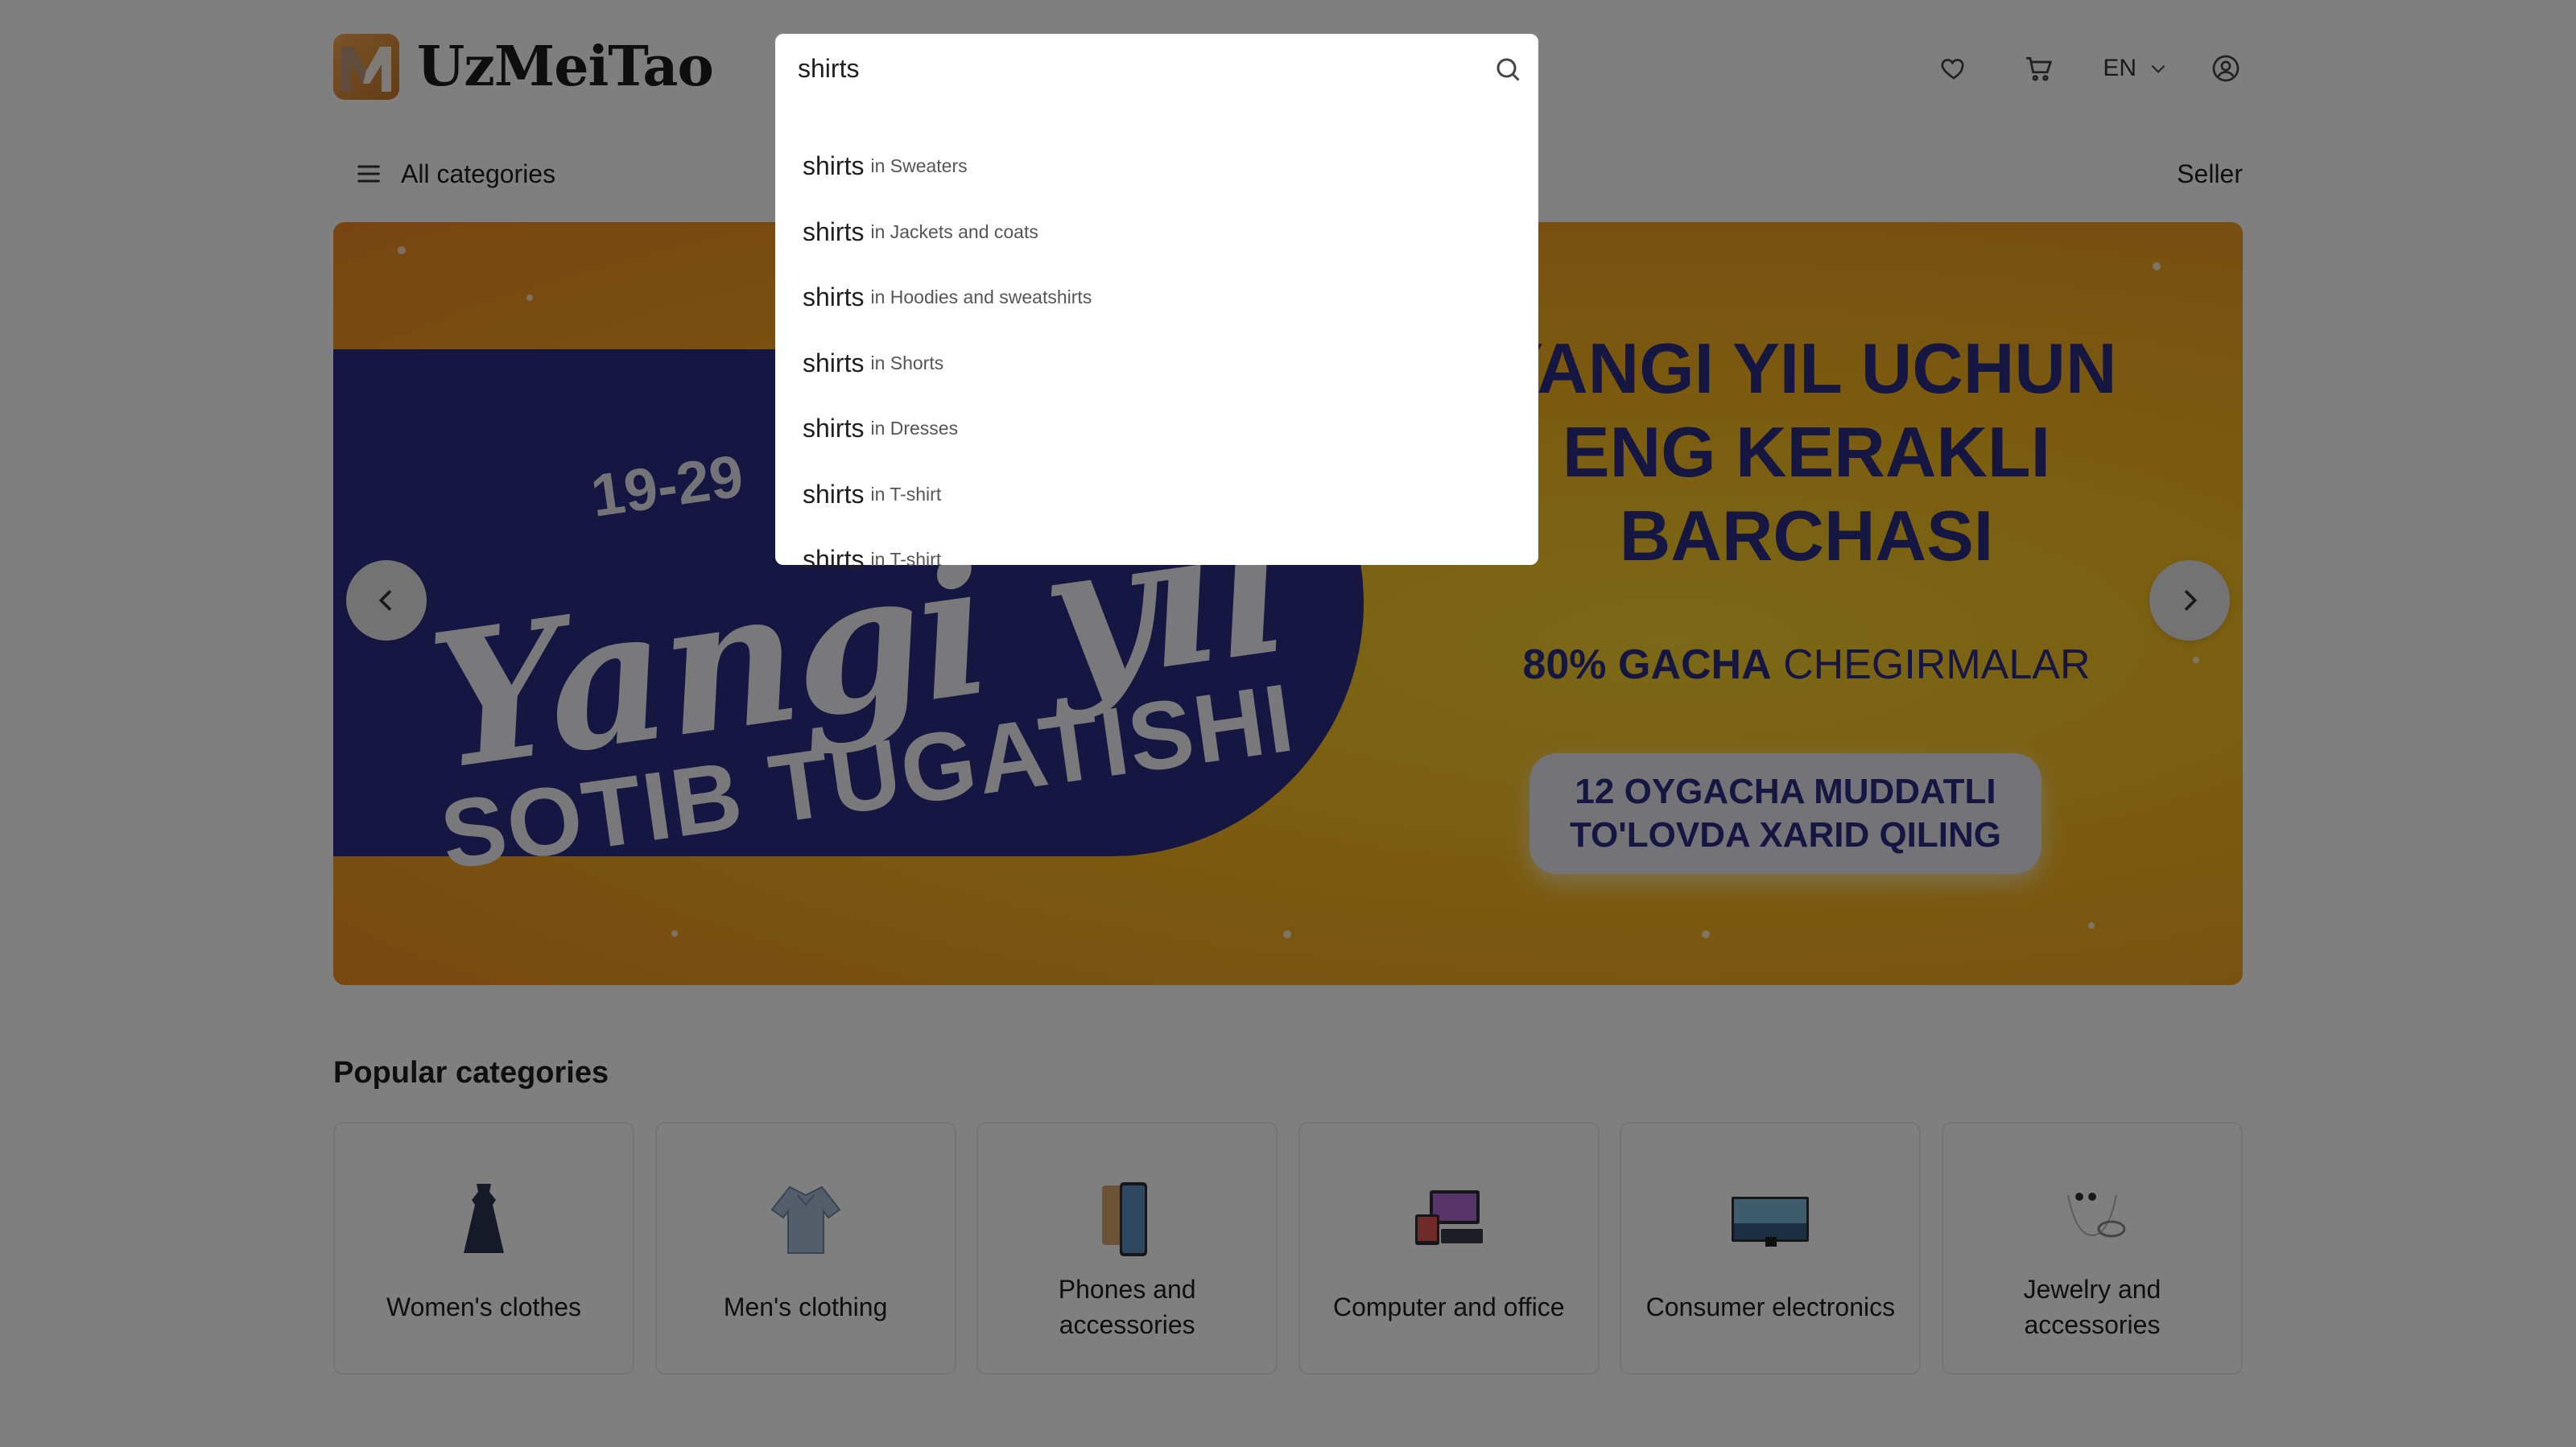 The height and width of the screenshot is (1447, 2576). Describe the element at coordinates (1156, 167) in the screenshot. I see `suggestion-item: shirts in Sweaters` at that location.